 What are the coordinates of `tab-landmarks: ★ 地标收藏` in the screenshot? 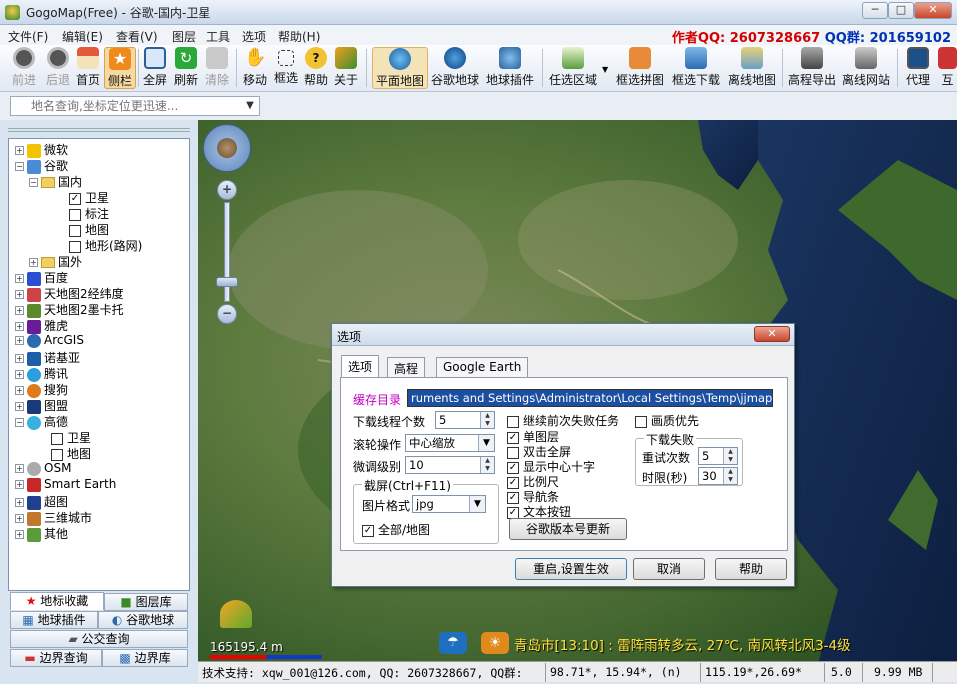 It's located at (57, 601).